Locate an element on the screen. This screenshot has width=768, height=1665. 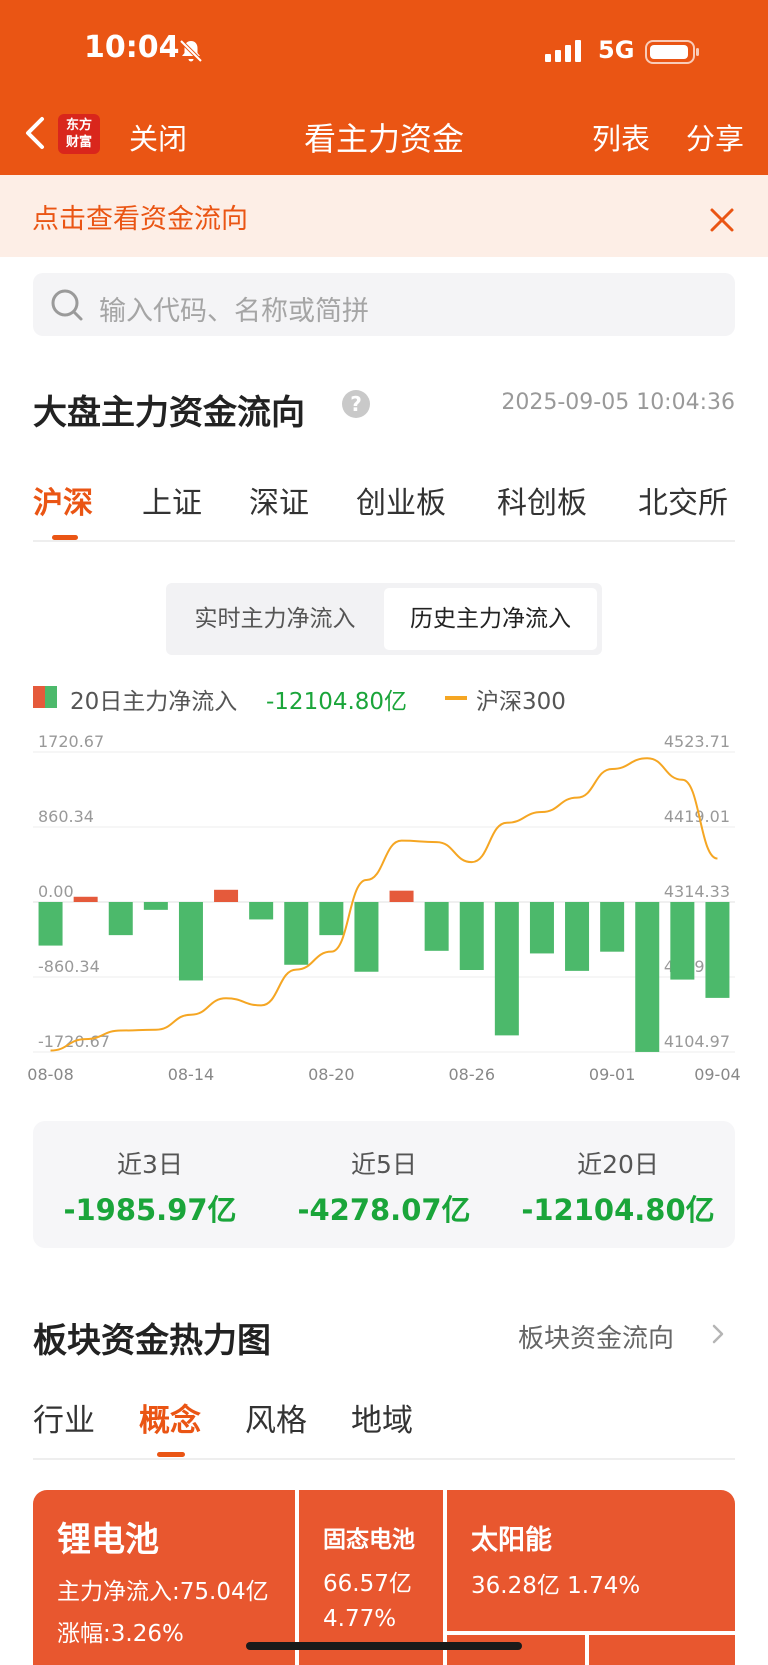
search-input: 输入代码、名称或简拼 is located at coordinates (384, 304).